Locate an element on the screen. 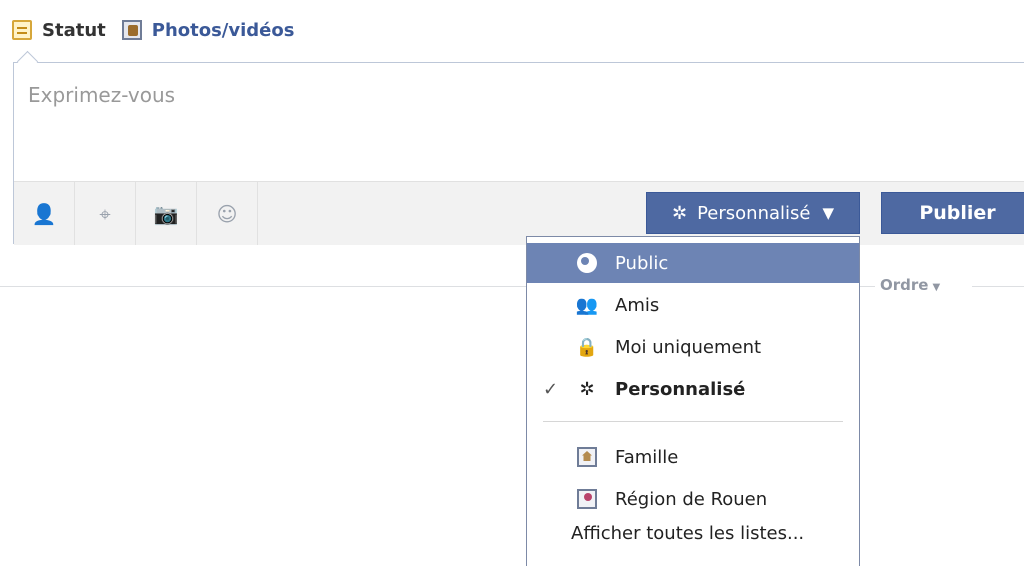  menu-item-region-rouen: Région de Rouen is located at coordinates (693, 499).